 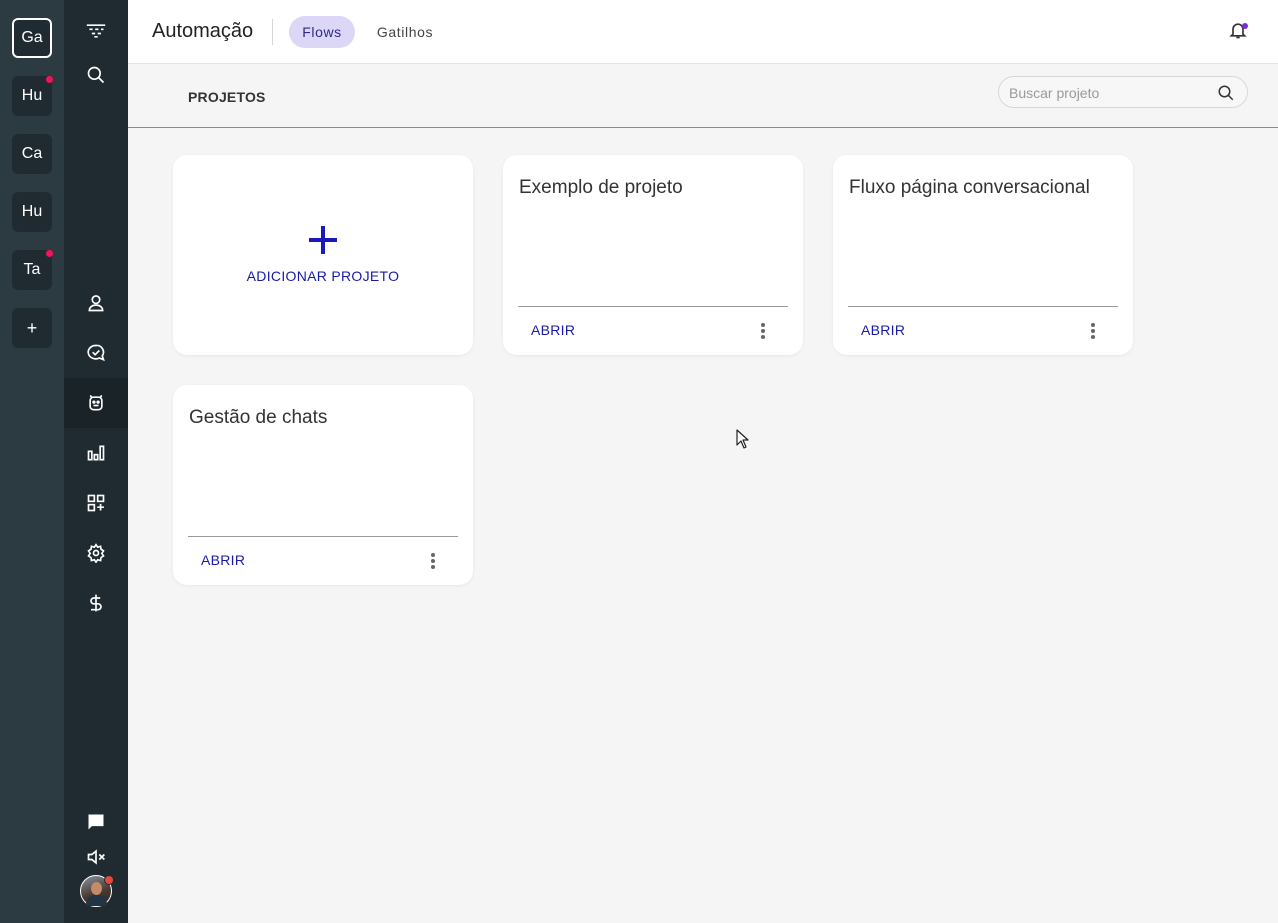 I want to click on apps-icon-graphic, so click(x=96, y=503).